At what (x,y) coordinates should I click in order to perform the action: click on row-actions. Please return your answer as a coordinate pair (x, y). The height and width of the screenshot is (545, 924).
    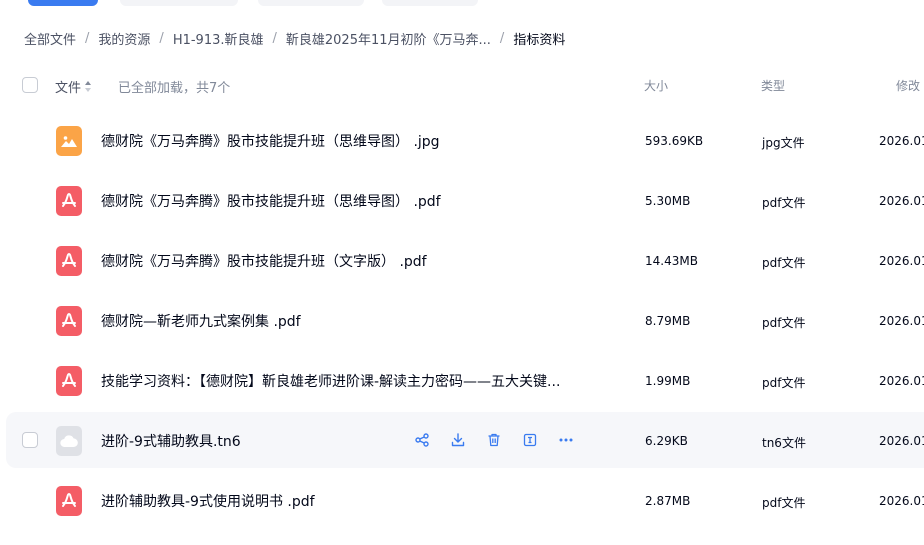
    Looking at the image, I should click on (503, 440).